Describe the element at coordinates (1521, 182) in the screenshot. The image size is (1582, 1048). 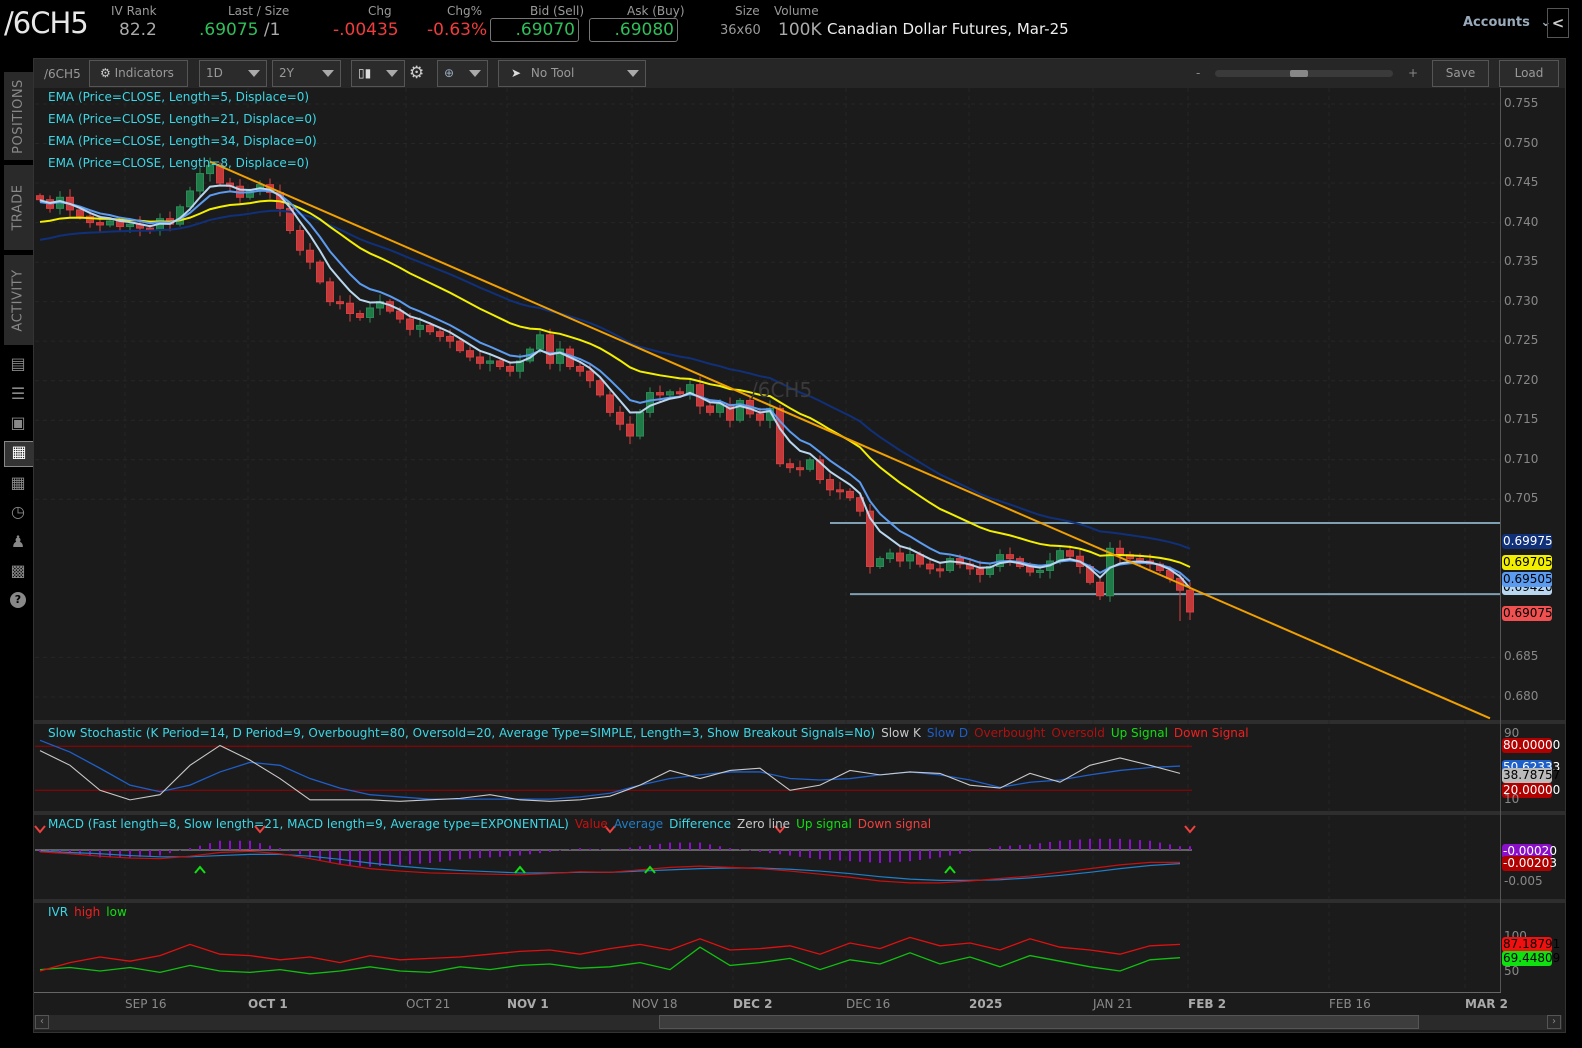
I see `price-tick: 0.745` at that location.